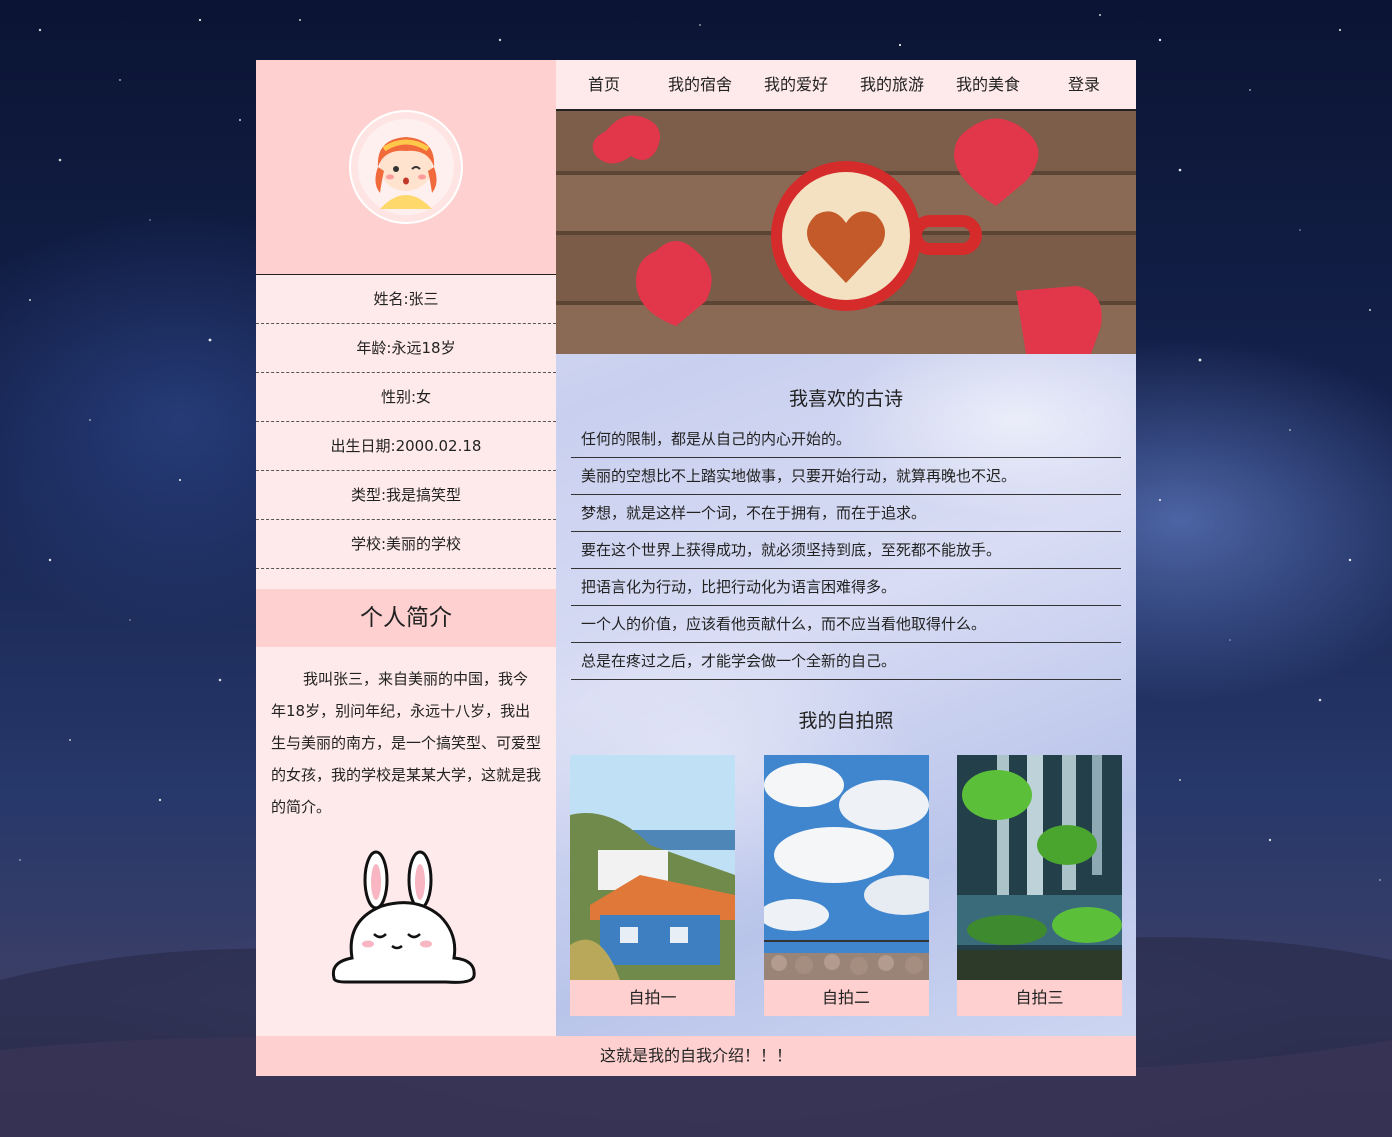  I want to click on poem-line: 总是在疼过之后，才能学会做一个全新的自己。, so click(846, 661).